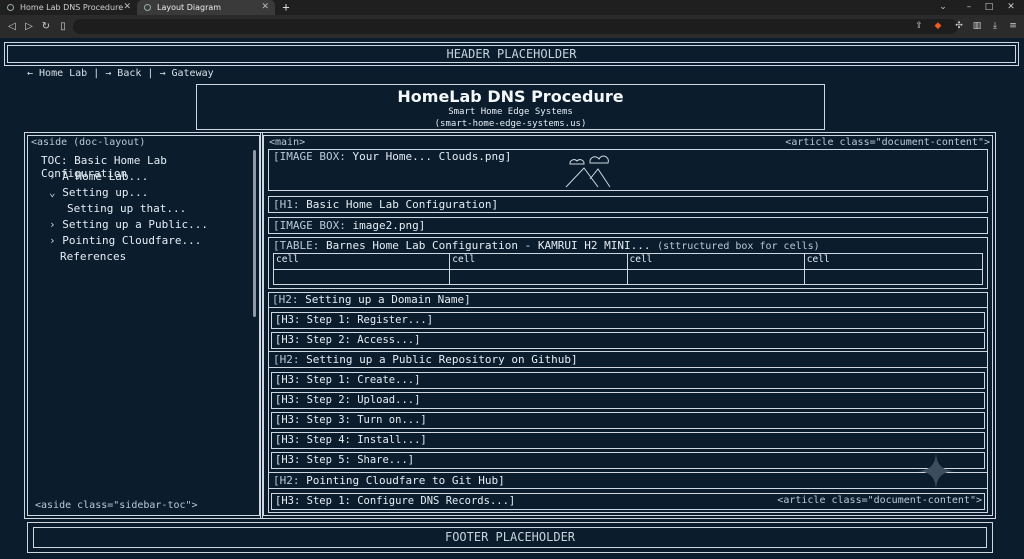 Image resolution: width=1024 pixels, height=559 pixels. Describe the element at coordinates (63, 26) in the screenshot. I see `bookmark-icon: ▯` at that location.